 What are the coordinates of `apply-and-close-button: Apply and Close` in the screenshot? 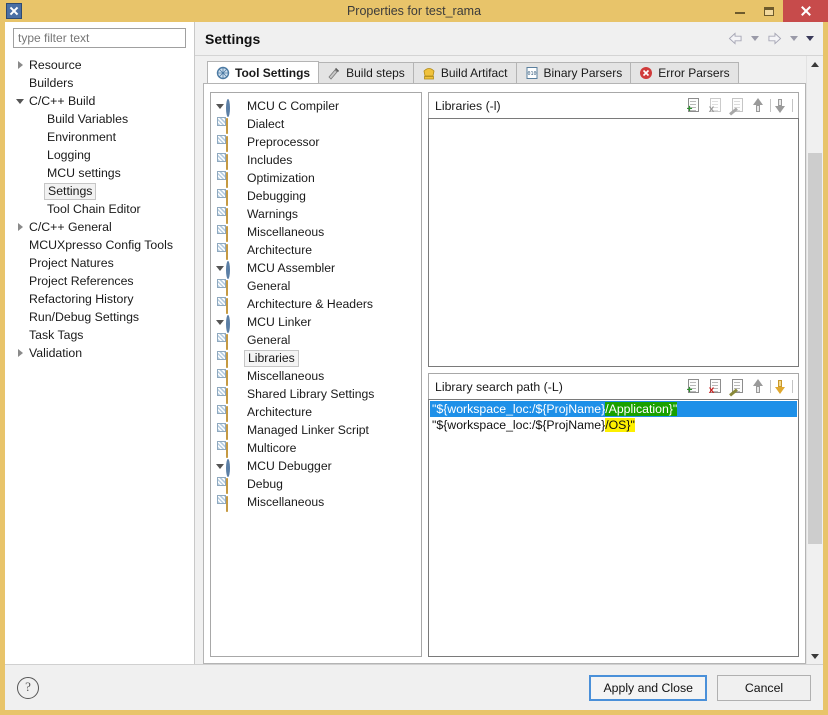 It's located at (648, 687).